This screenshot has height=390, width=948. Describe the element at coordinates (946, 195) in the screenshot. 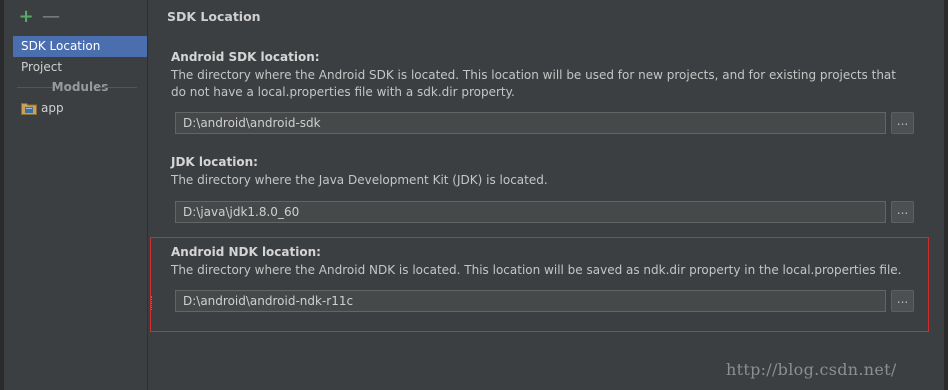

I see `window-right-edge` at that location.